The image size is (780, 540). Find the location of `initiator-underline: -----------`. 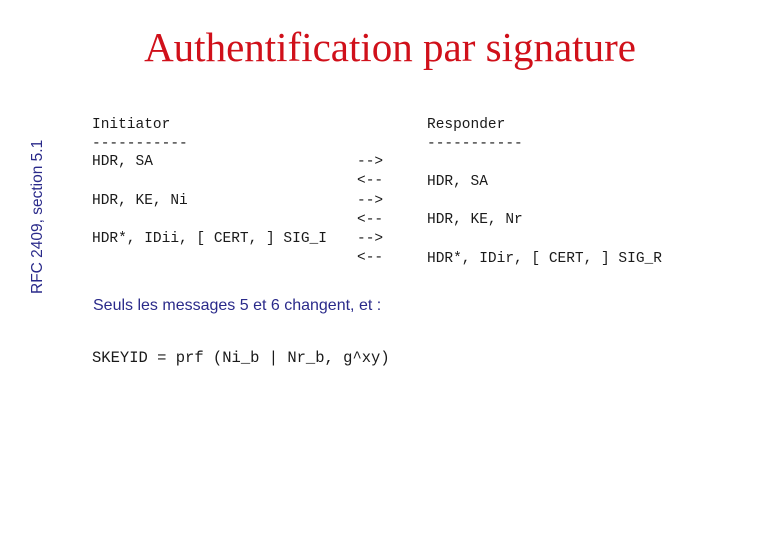

initiator-underline: ----------- is located at coordinates (140, 144).